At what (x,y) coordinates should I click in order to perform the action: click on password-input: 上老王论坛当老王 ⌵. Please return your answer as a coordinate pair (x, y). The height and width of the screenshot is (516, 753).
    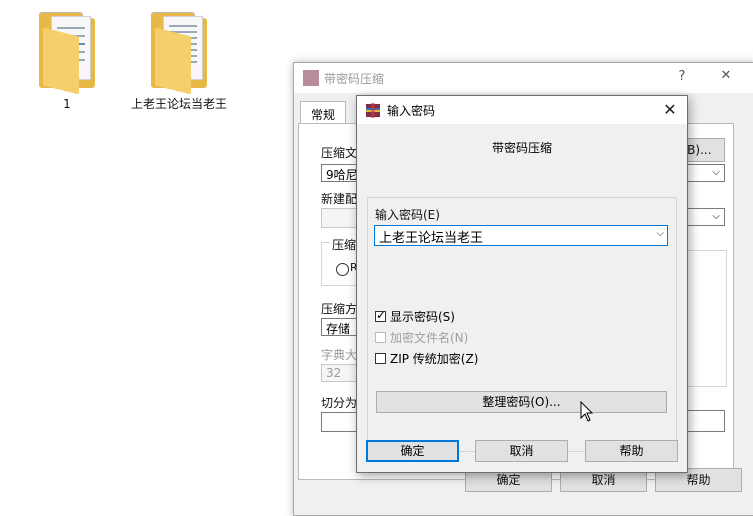
    Looking at the image, I should click on (521, 235).